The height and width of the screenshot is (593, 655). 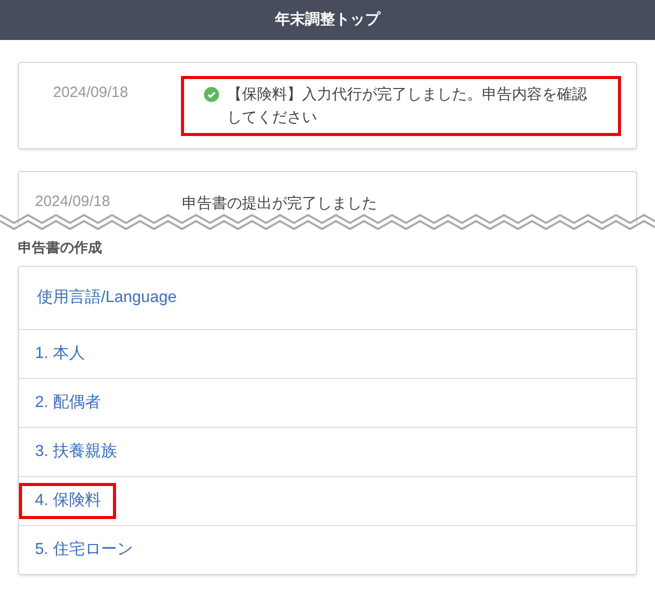 What do you see at coordinates (60, 247) in the screenshot?
I see `section-title: 申告書の作成` at bounding box center [60, 247].